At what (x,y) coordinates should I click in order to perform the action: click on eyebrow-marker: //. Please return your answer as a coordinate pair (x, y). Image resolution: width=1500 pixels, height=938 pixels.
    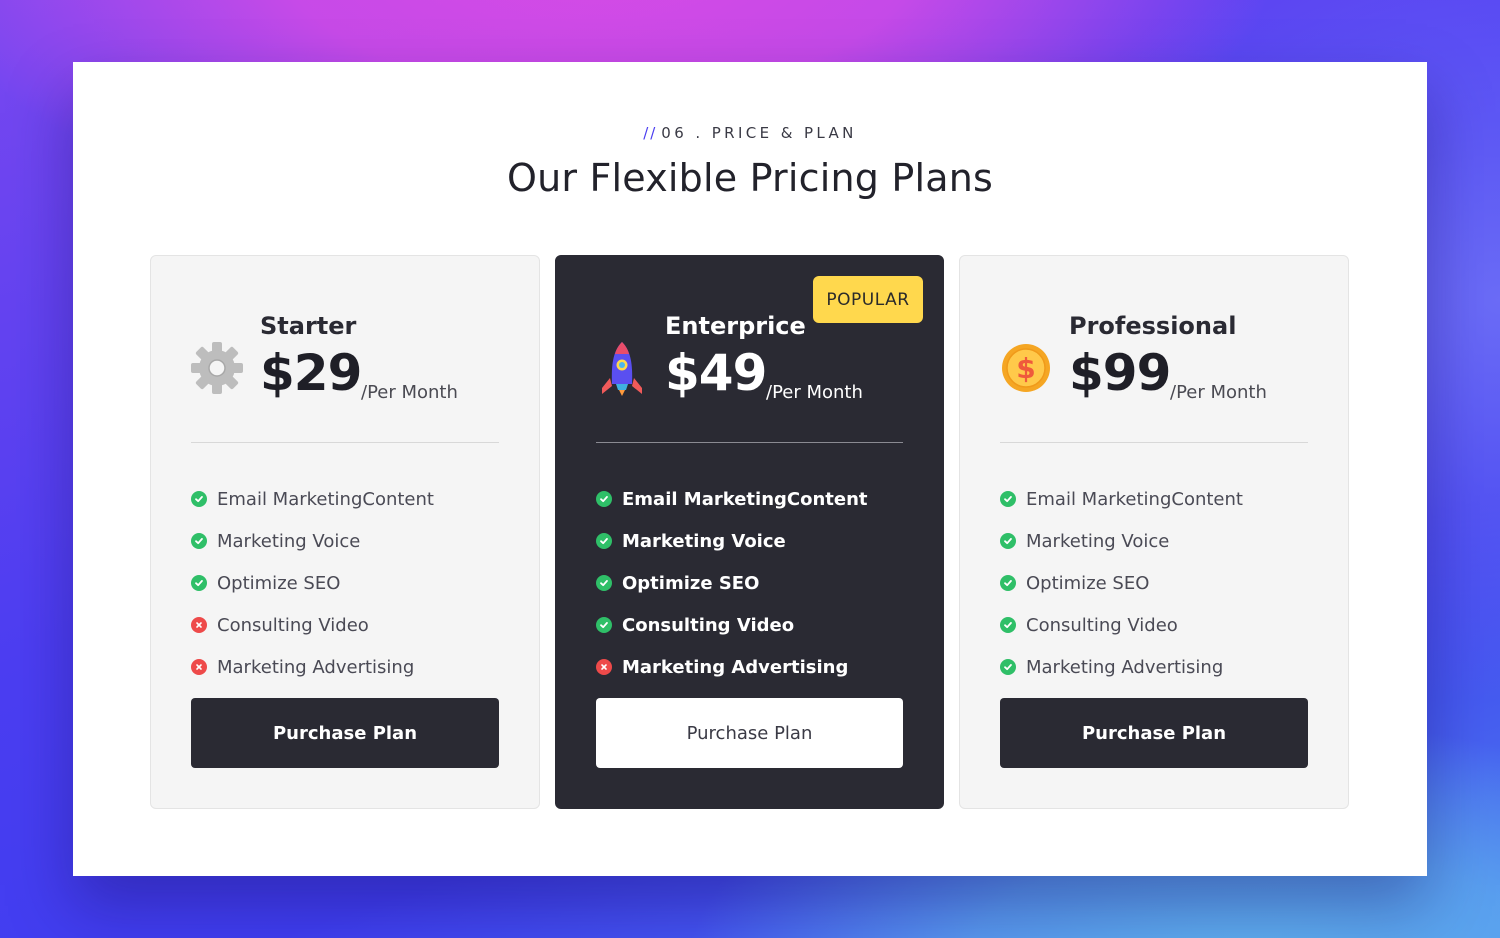
    Looking at the image, I should click on (650, 133).